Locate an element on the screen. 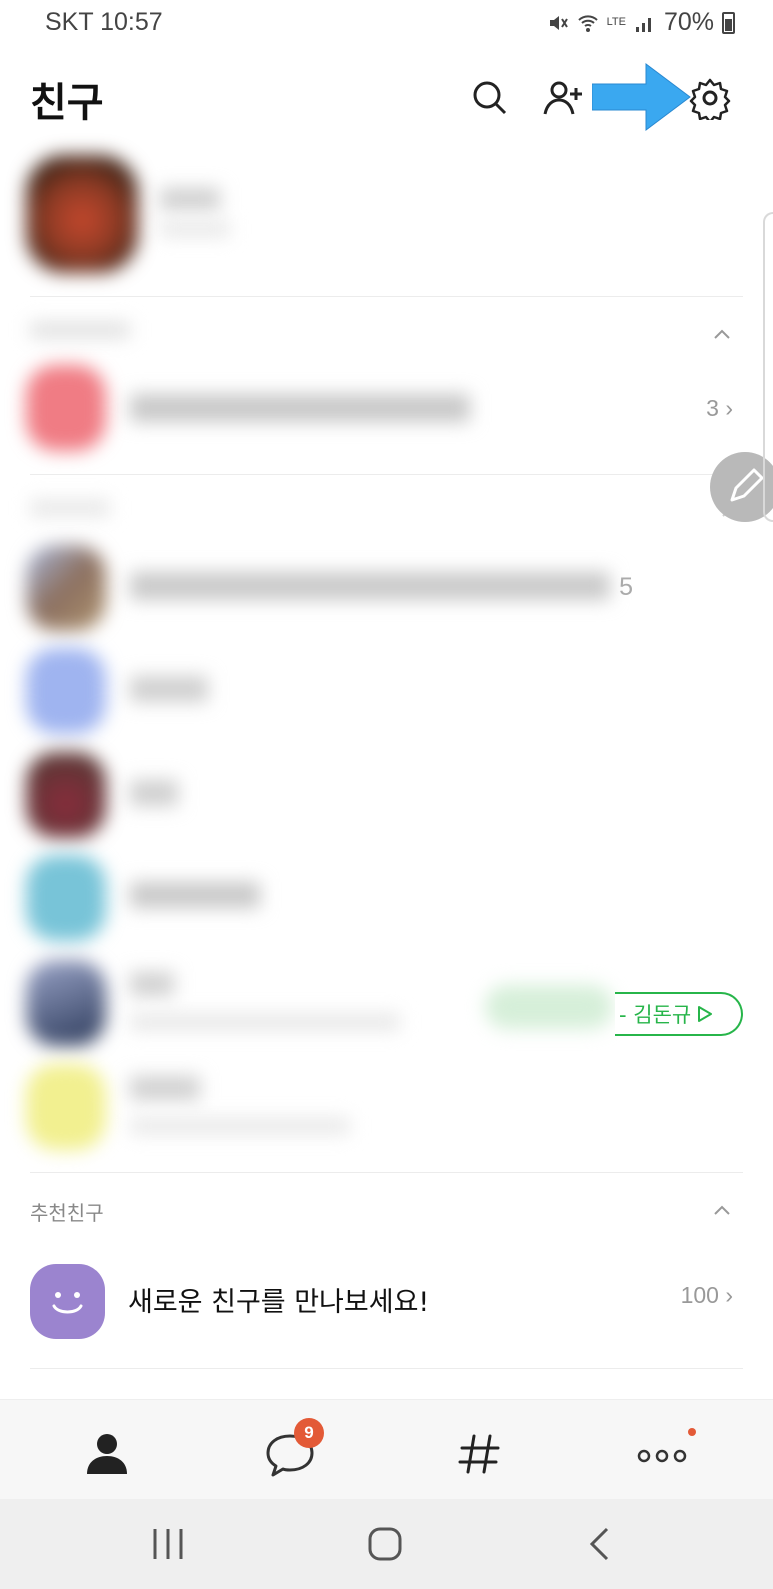  network-type: LTE is located at coordinates (616, 22).